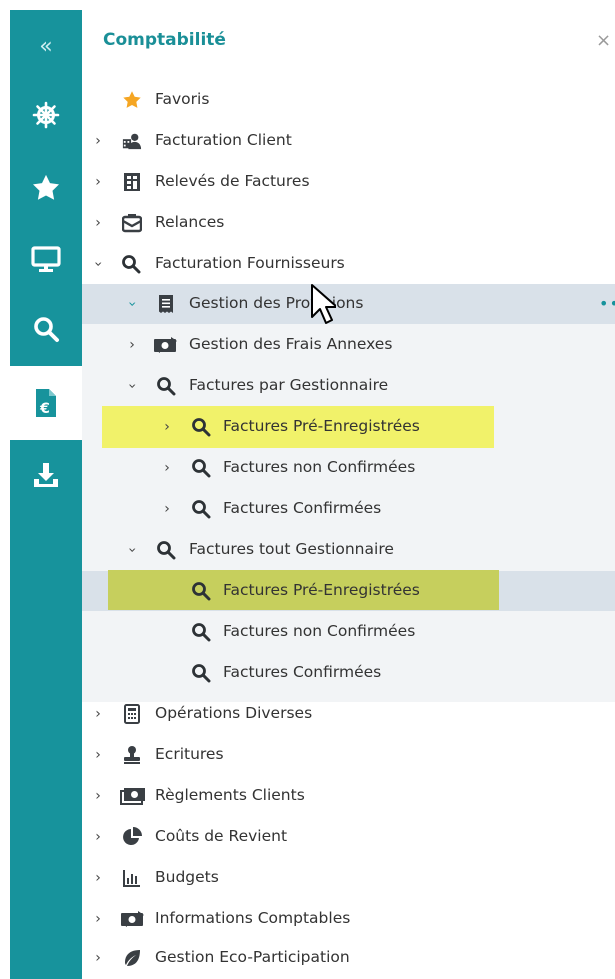  Describe the element at coordinates (348, 673) in the screenshot. I see `tree-item-ftg-confirmees: Factures Confirmées` at that location.